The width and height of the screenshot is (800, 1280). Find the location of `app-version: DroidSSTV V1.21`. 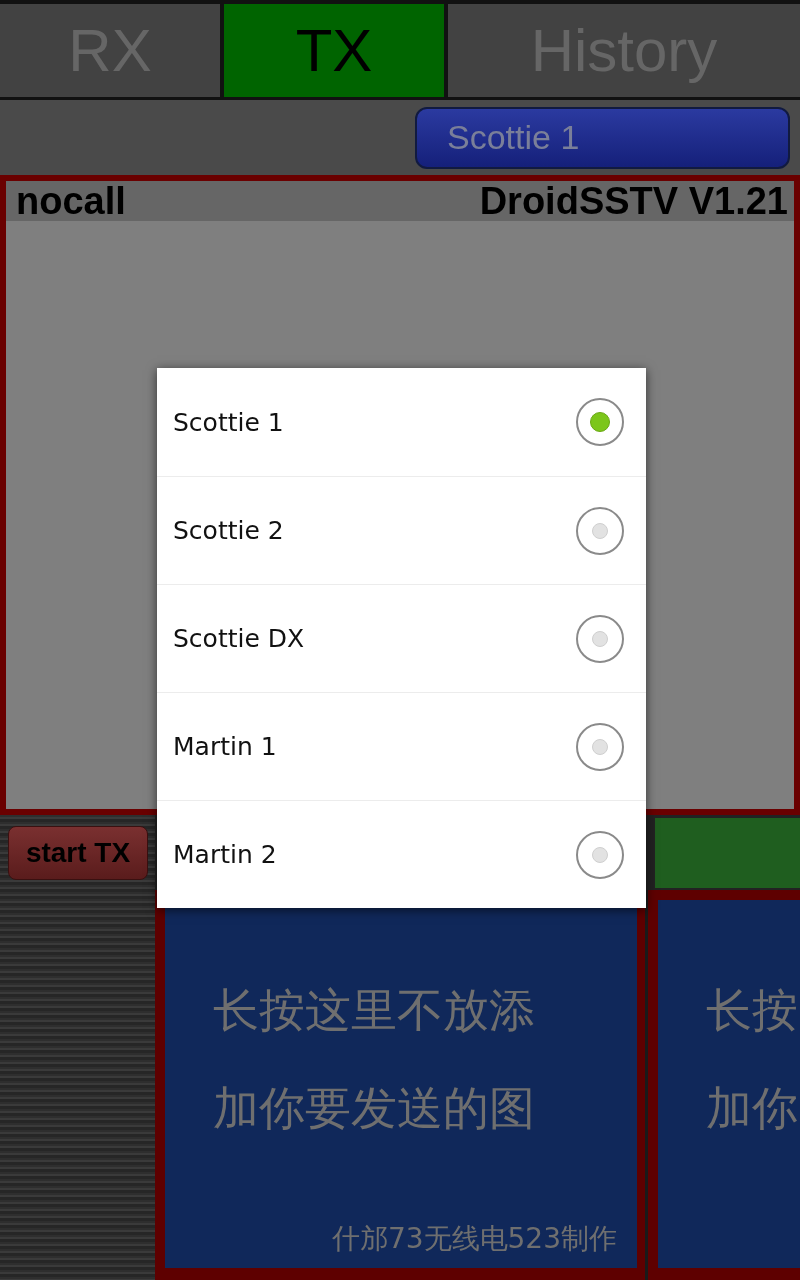

app-version: DroidSSTV V1.21 is located at coordinates (633, 201).